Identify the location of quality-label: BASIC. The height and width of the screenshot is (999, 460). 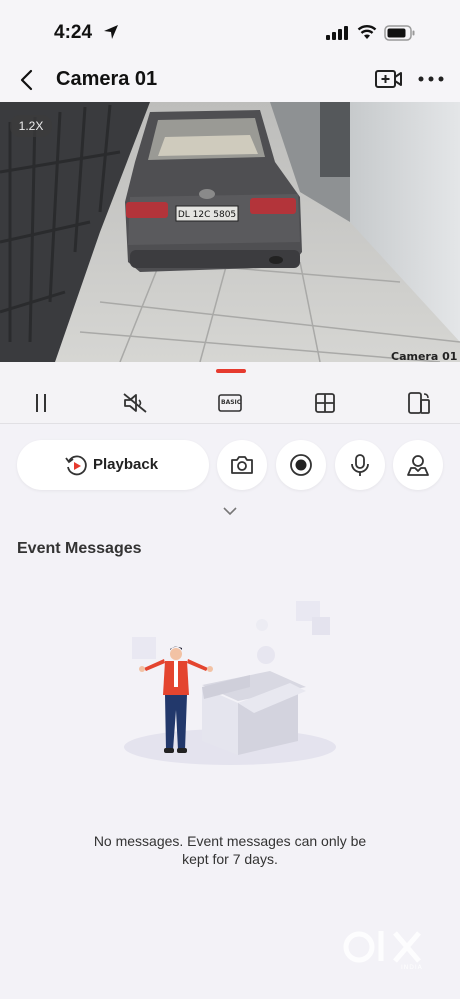
(231, 402).